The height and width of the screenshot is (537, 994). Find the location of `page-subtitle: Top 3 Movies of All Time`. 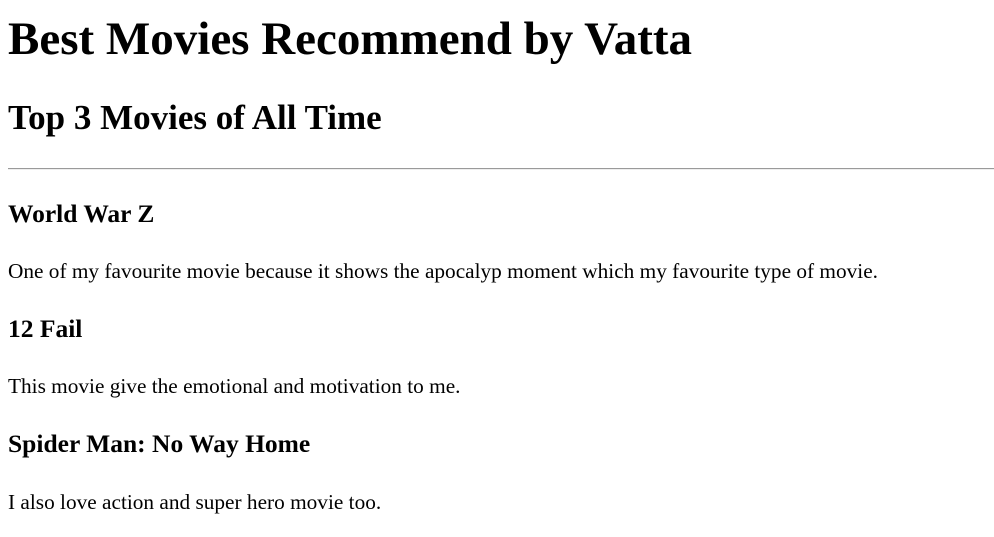

page-subtitle: Top 3 Movies of All Time is located at coordinates (195, 117).